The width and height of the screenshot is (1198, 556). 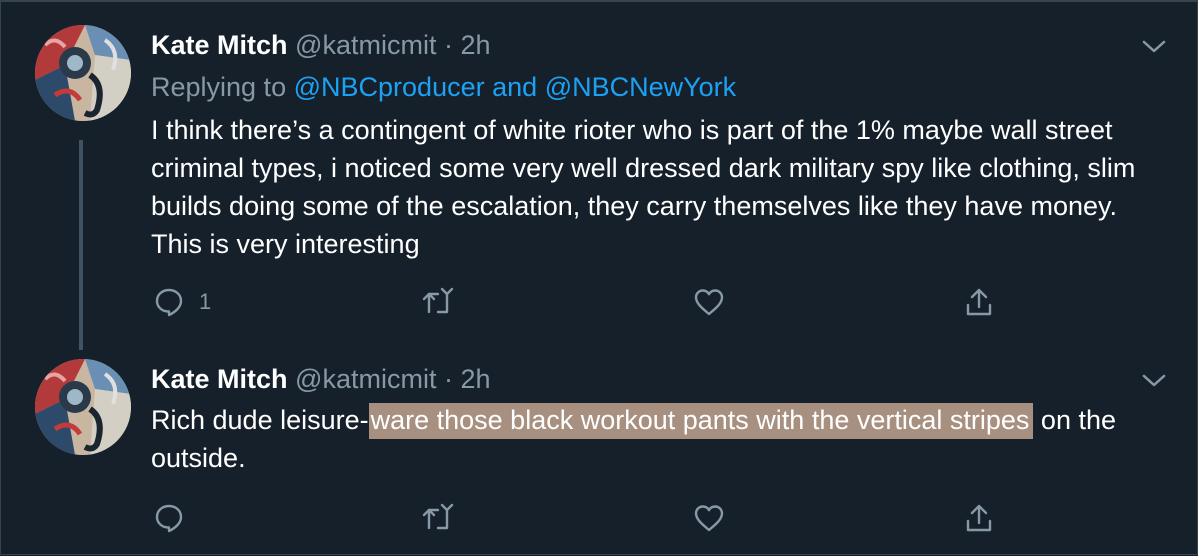 I want to click on tweet-actions: 1, so click(x=581, y=302).